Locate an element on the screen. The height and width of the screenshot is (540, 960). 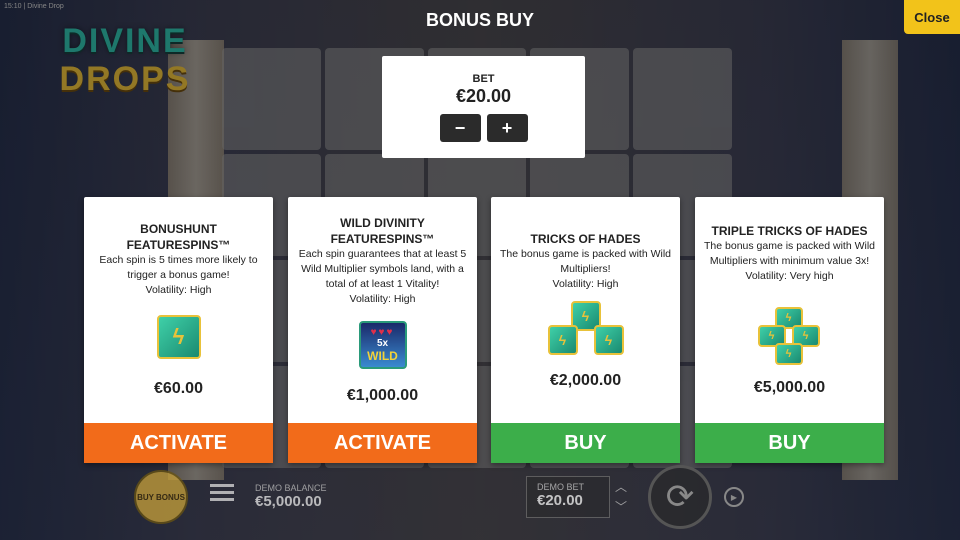
card-title: BONUSHUNT FEATURESPINS™ is located at coordinates (178, 237).